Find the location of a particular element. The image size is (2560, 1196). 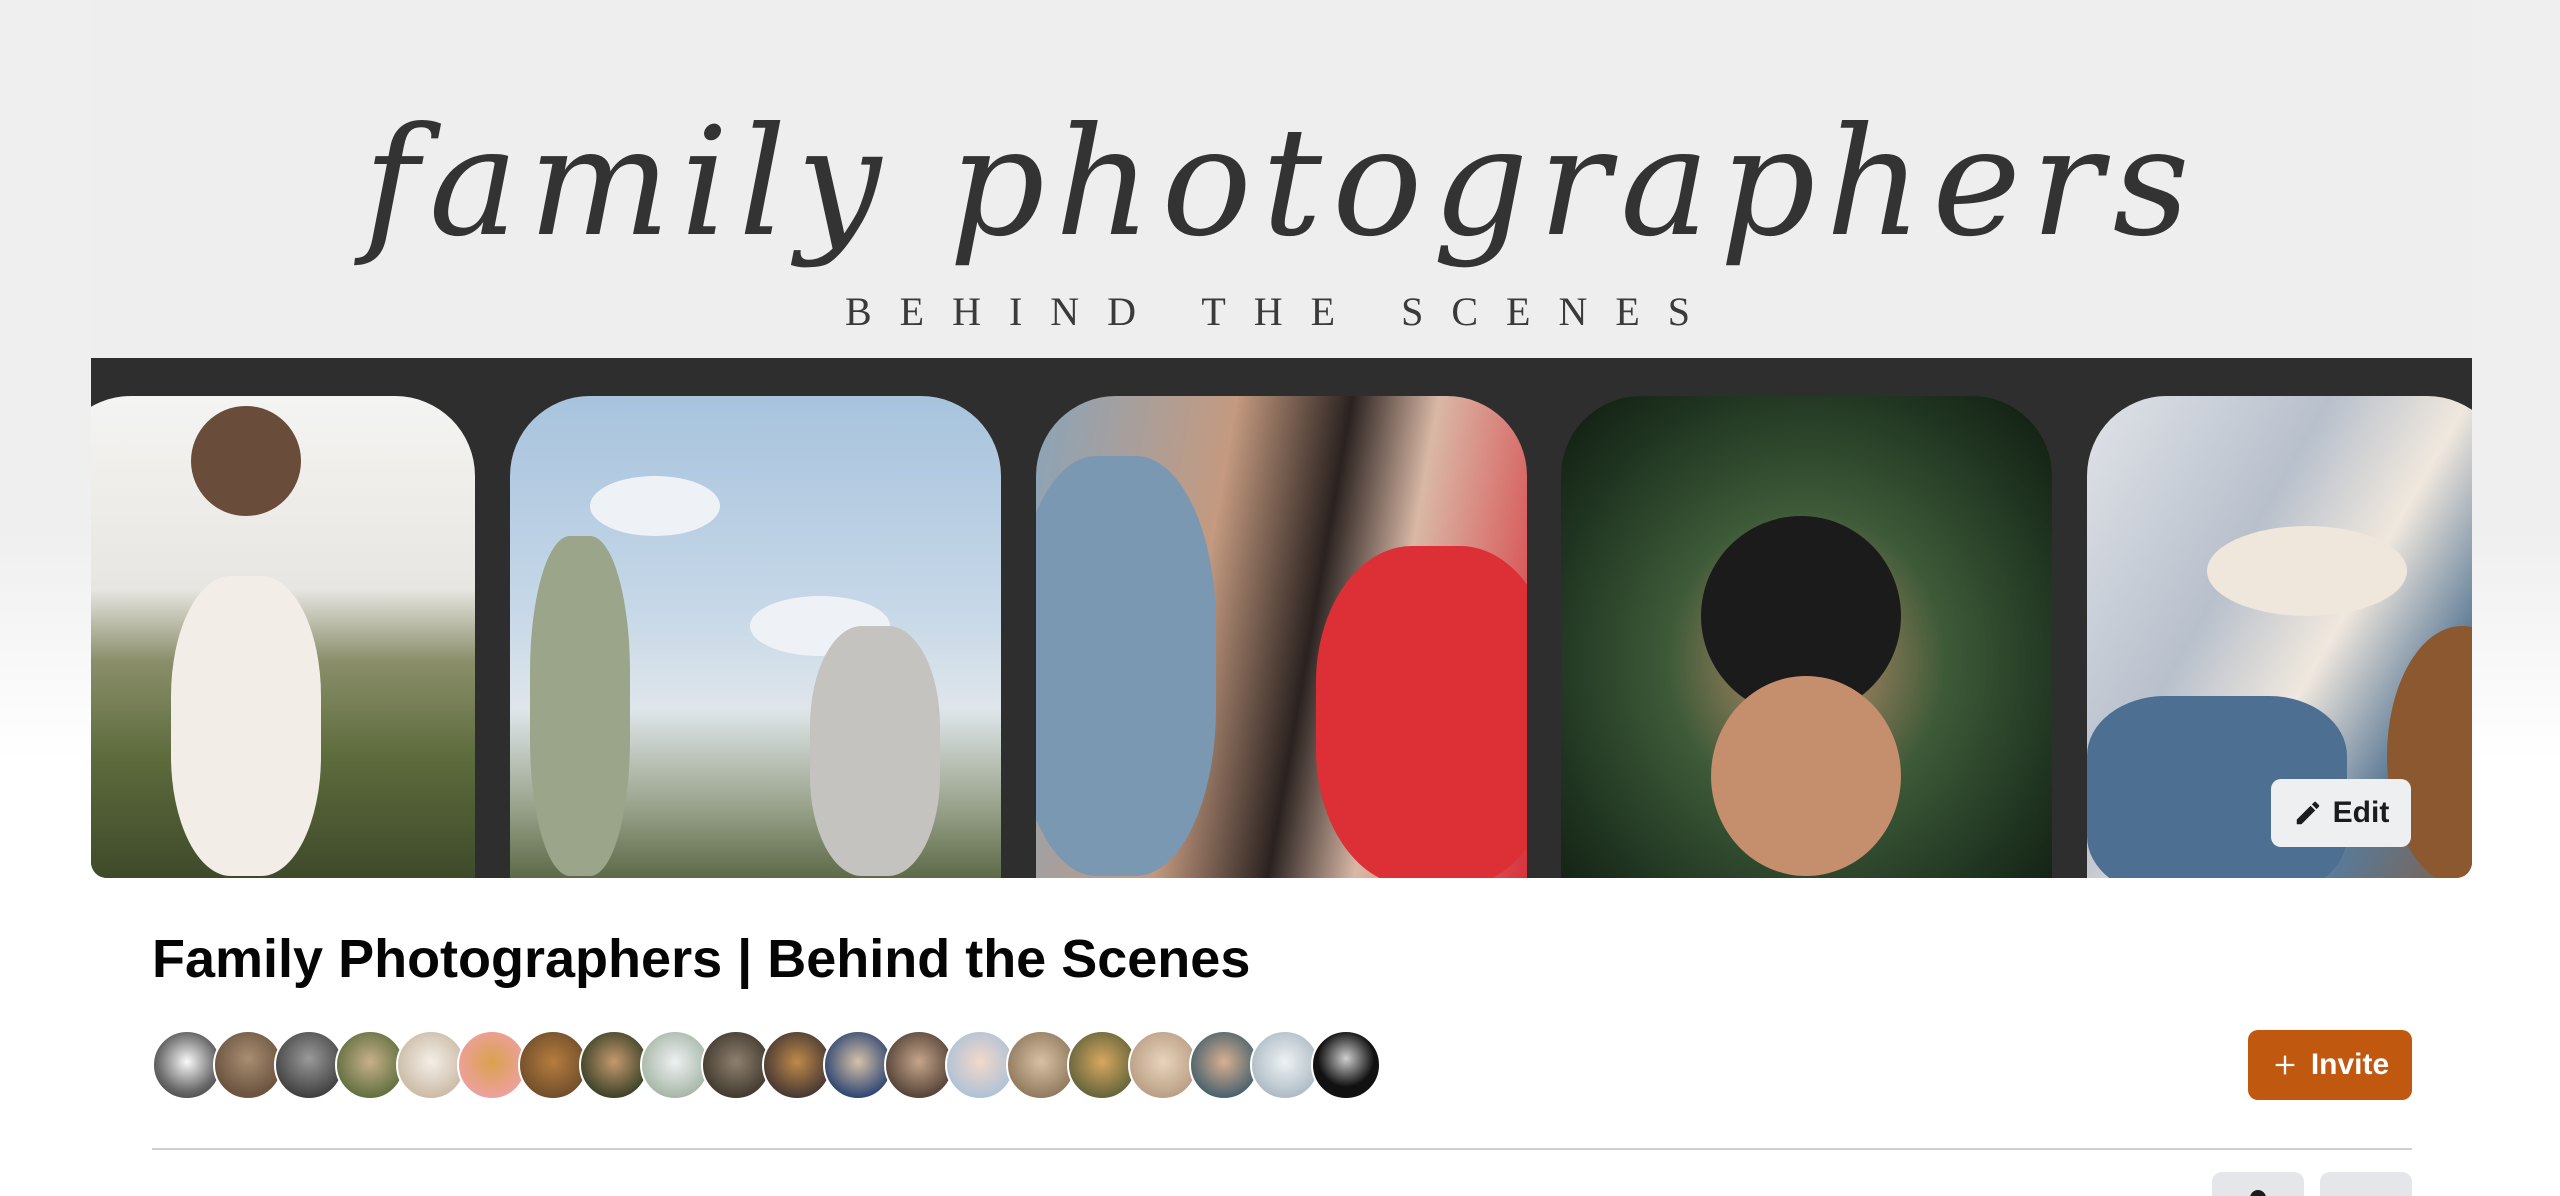

cover-script-title: family photographers is located at coordinates (1281, 183).